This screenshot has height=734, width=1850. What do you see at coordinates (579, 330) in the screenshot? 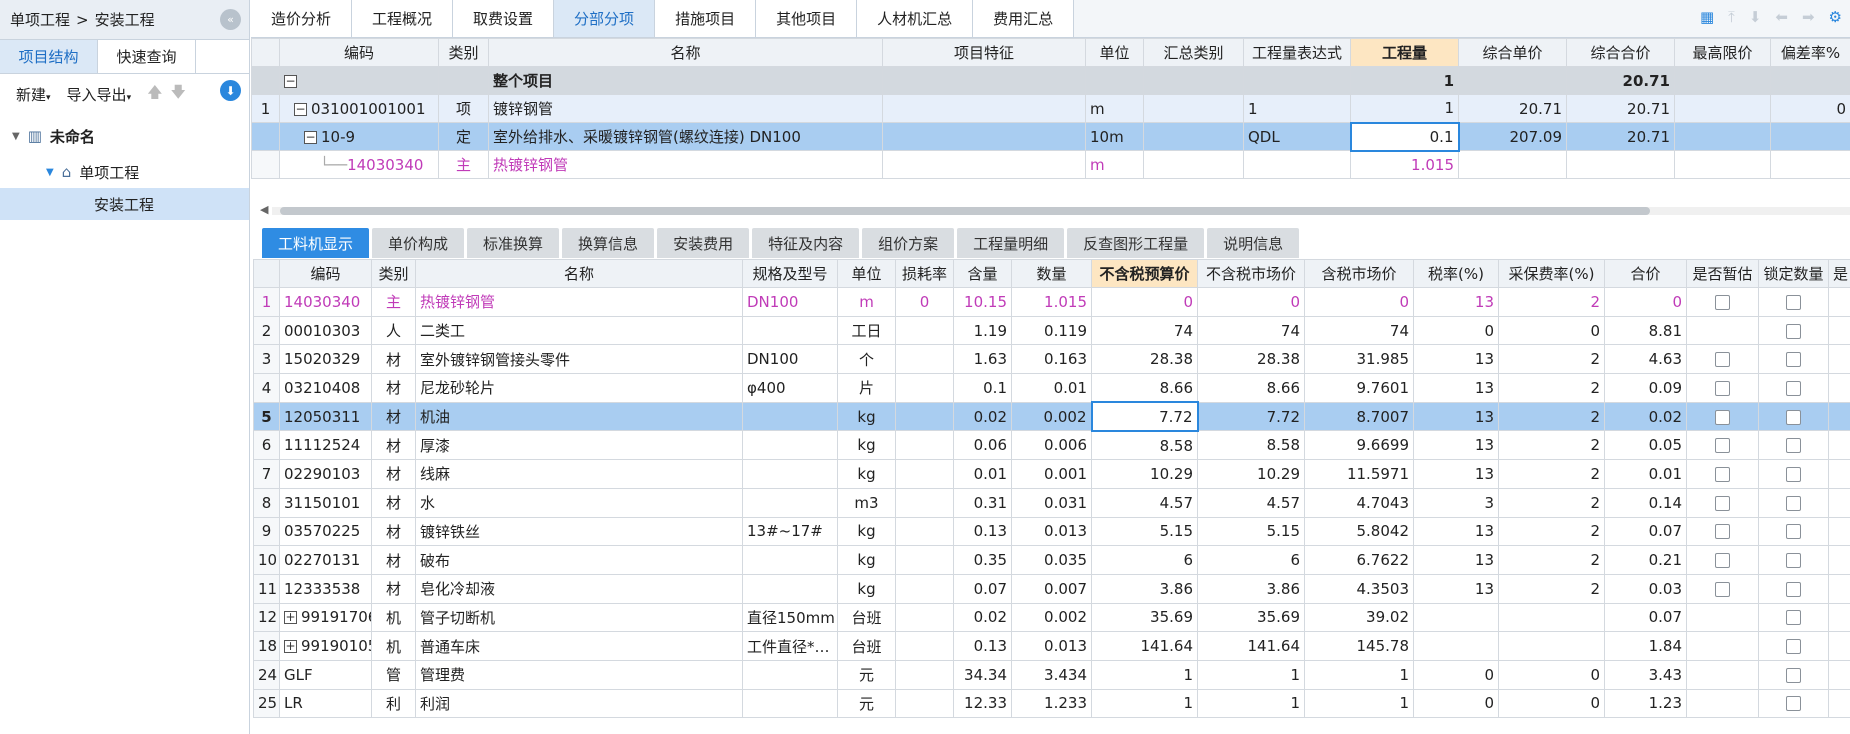
I see `cell-name: 二类工` at bounding box center [579, 330].